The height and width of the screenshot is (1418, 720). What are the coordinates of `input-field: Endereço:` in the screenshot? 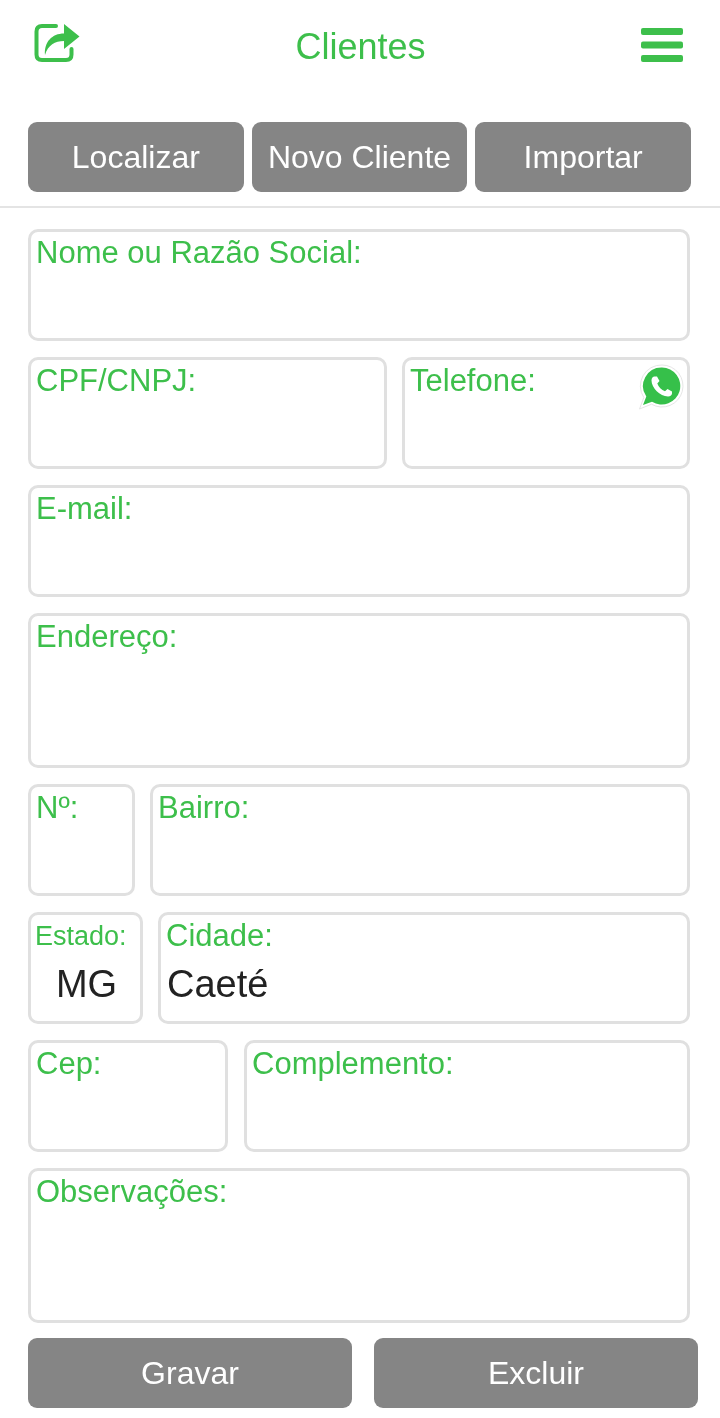 It's located at (359, 690).